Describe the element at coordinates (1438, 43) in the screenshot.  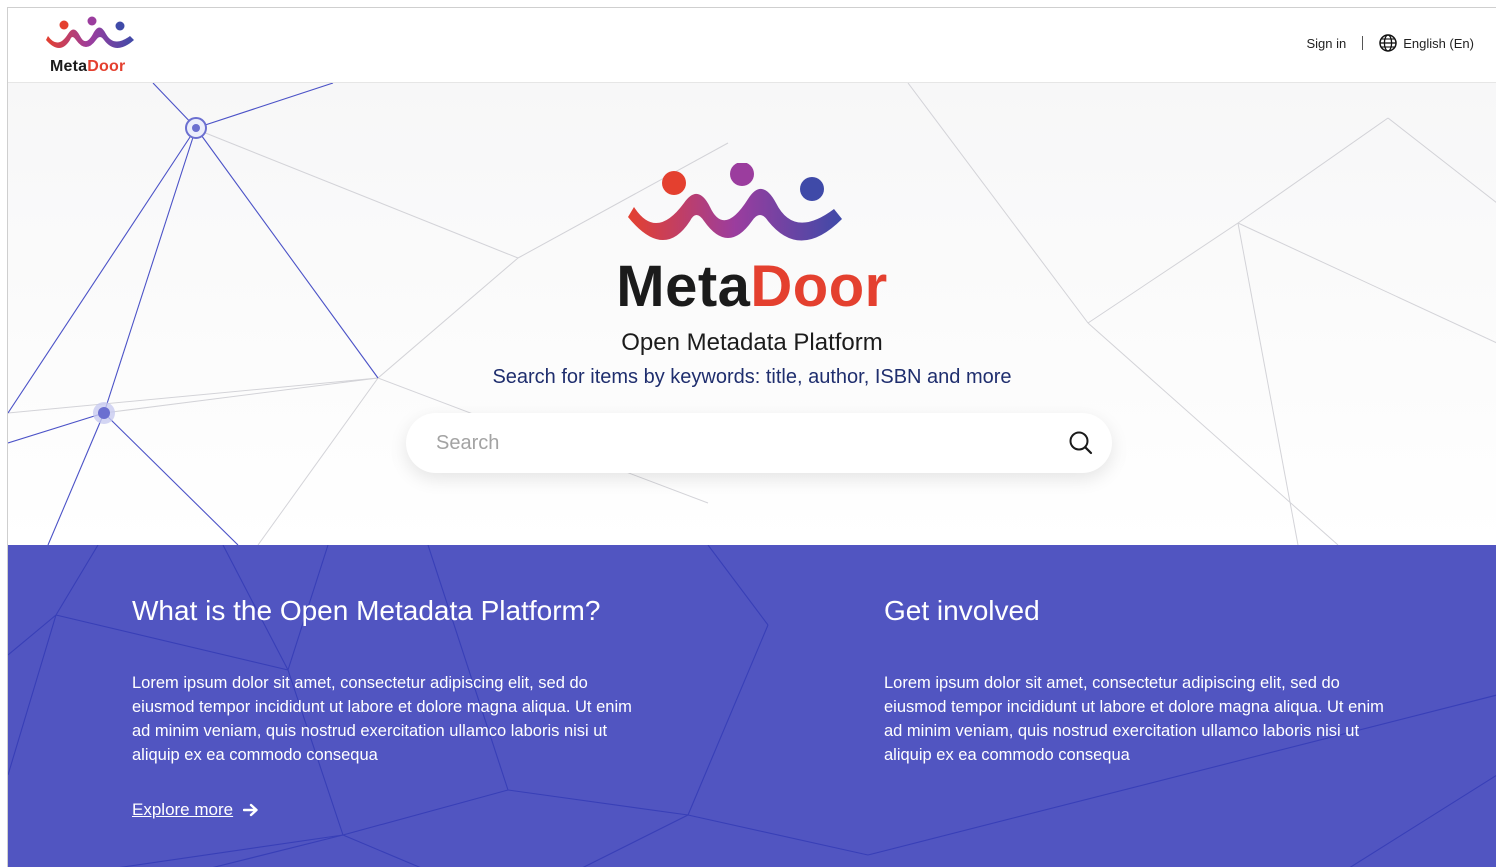
I see `language-label: English (En)` at that location.